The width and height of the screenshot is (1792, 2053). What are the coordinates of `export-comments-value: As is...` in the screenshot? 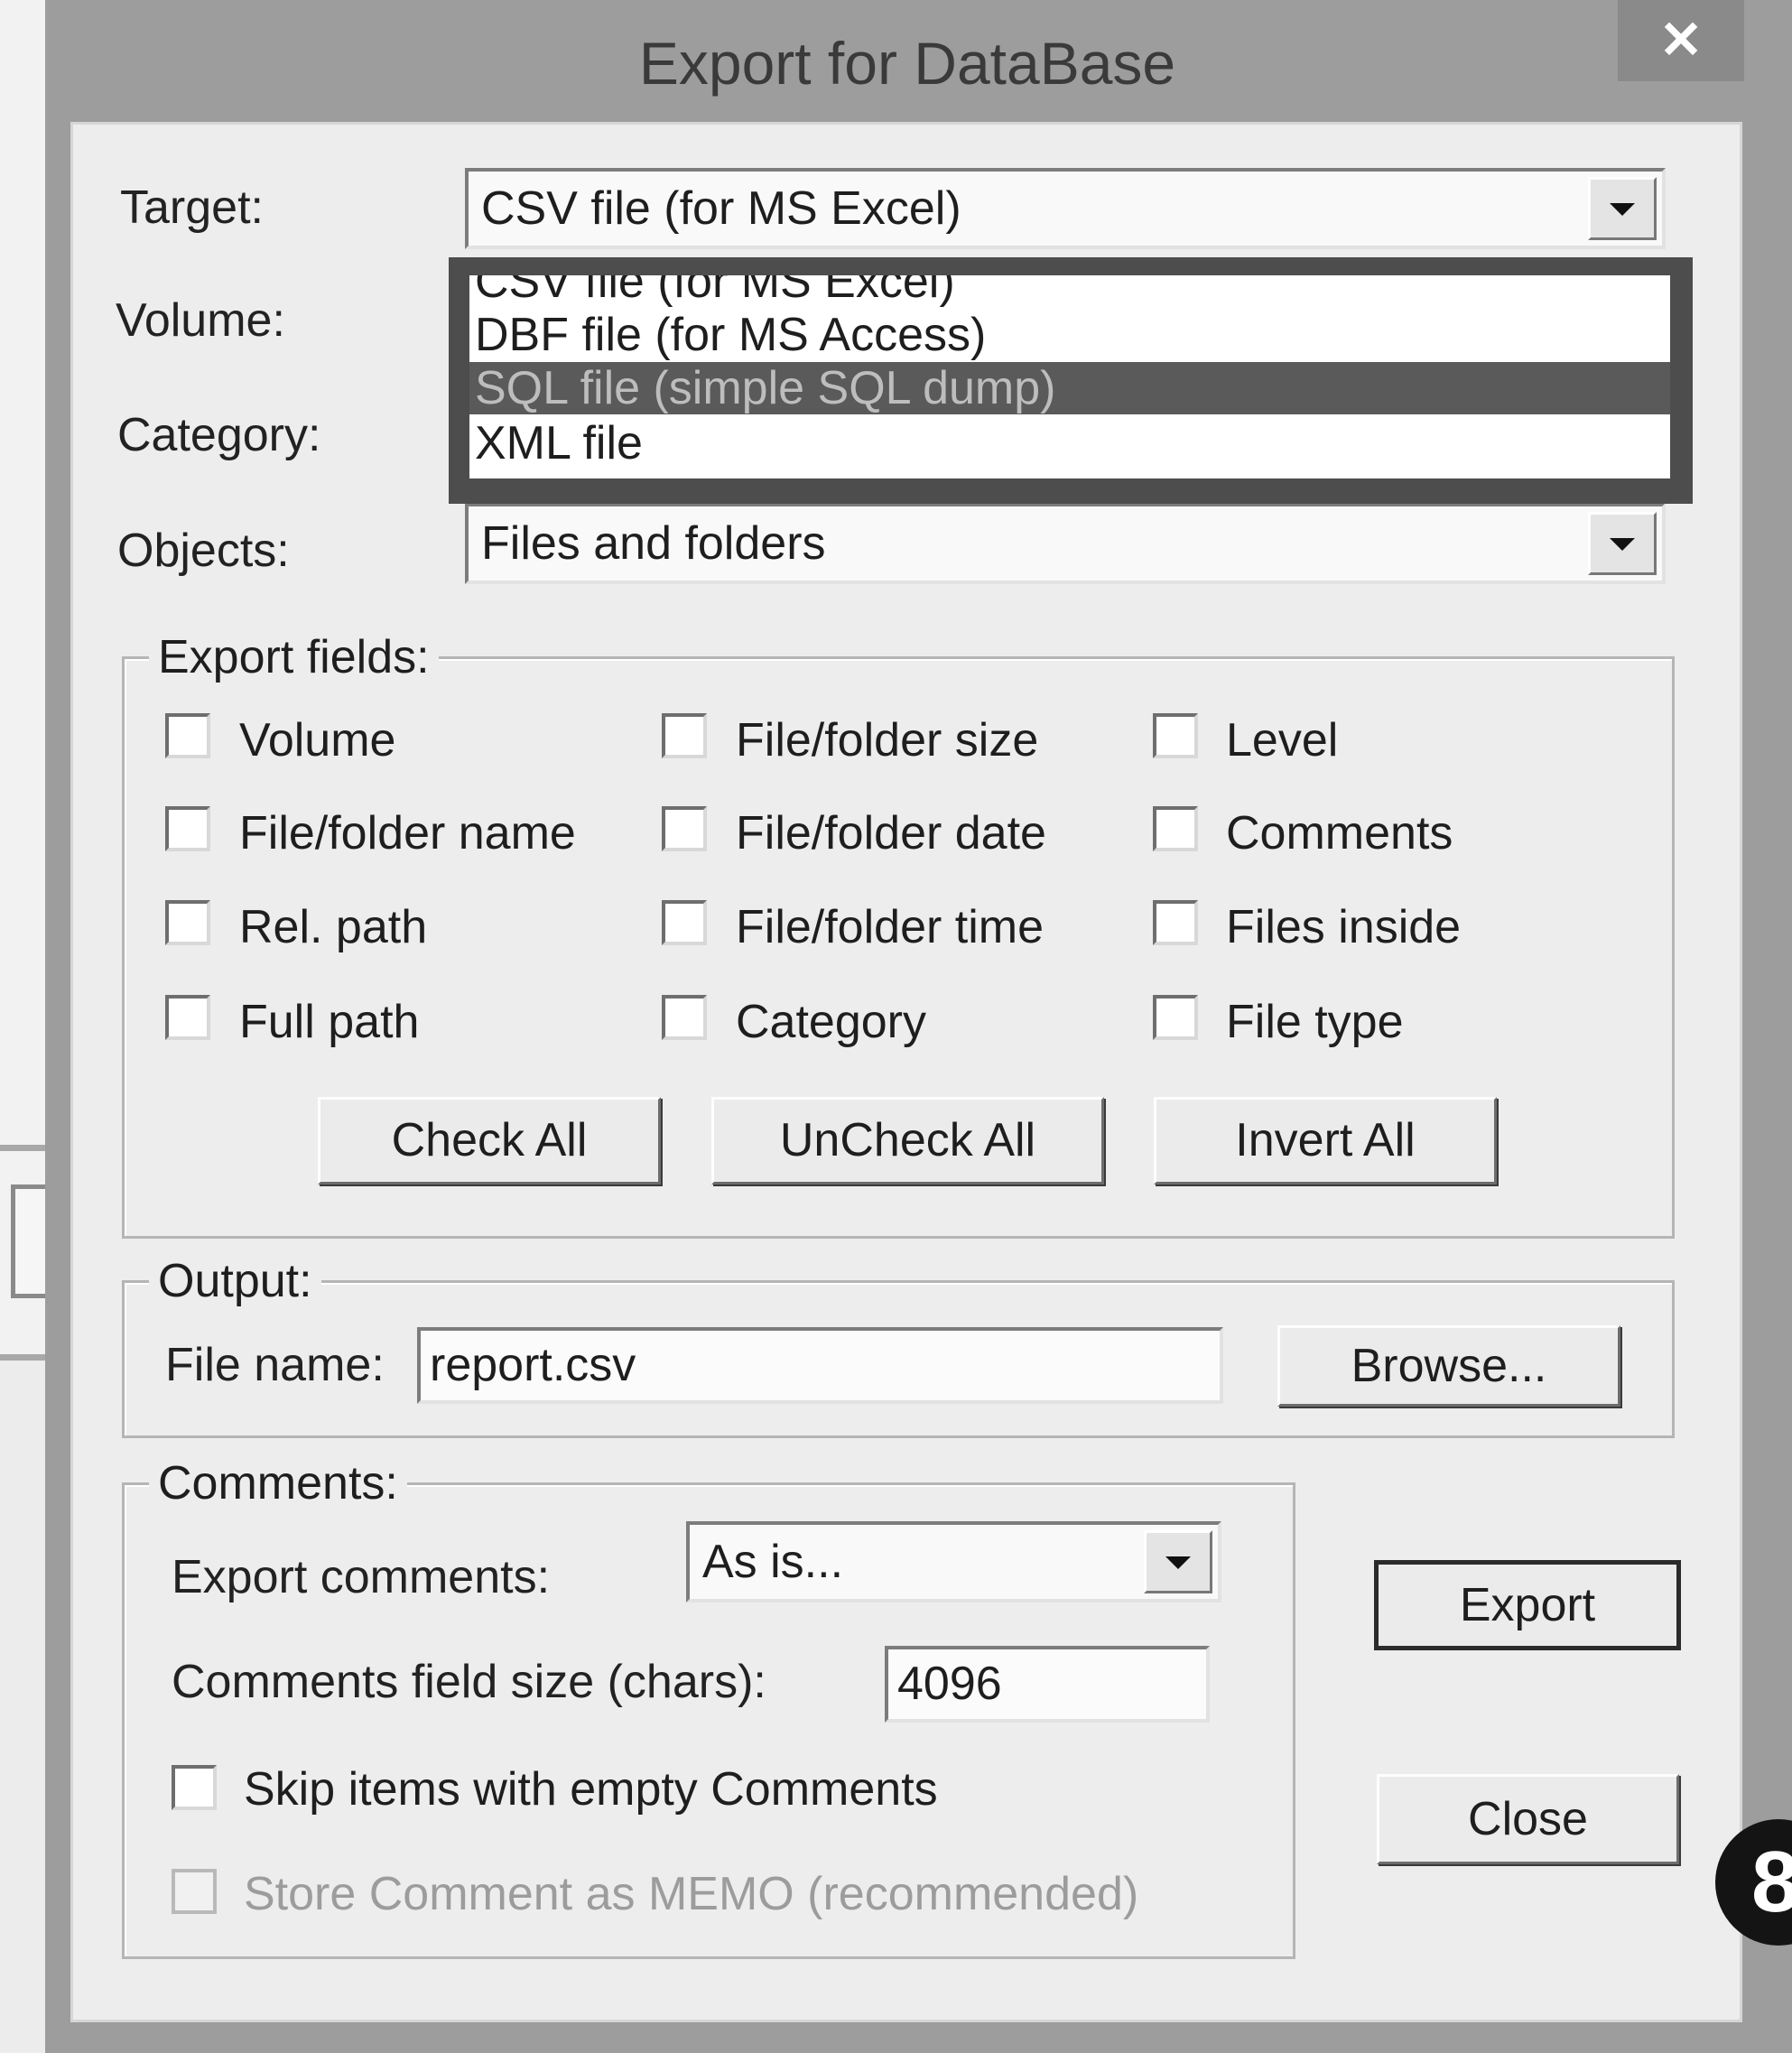 It's located at (773, 1562).